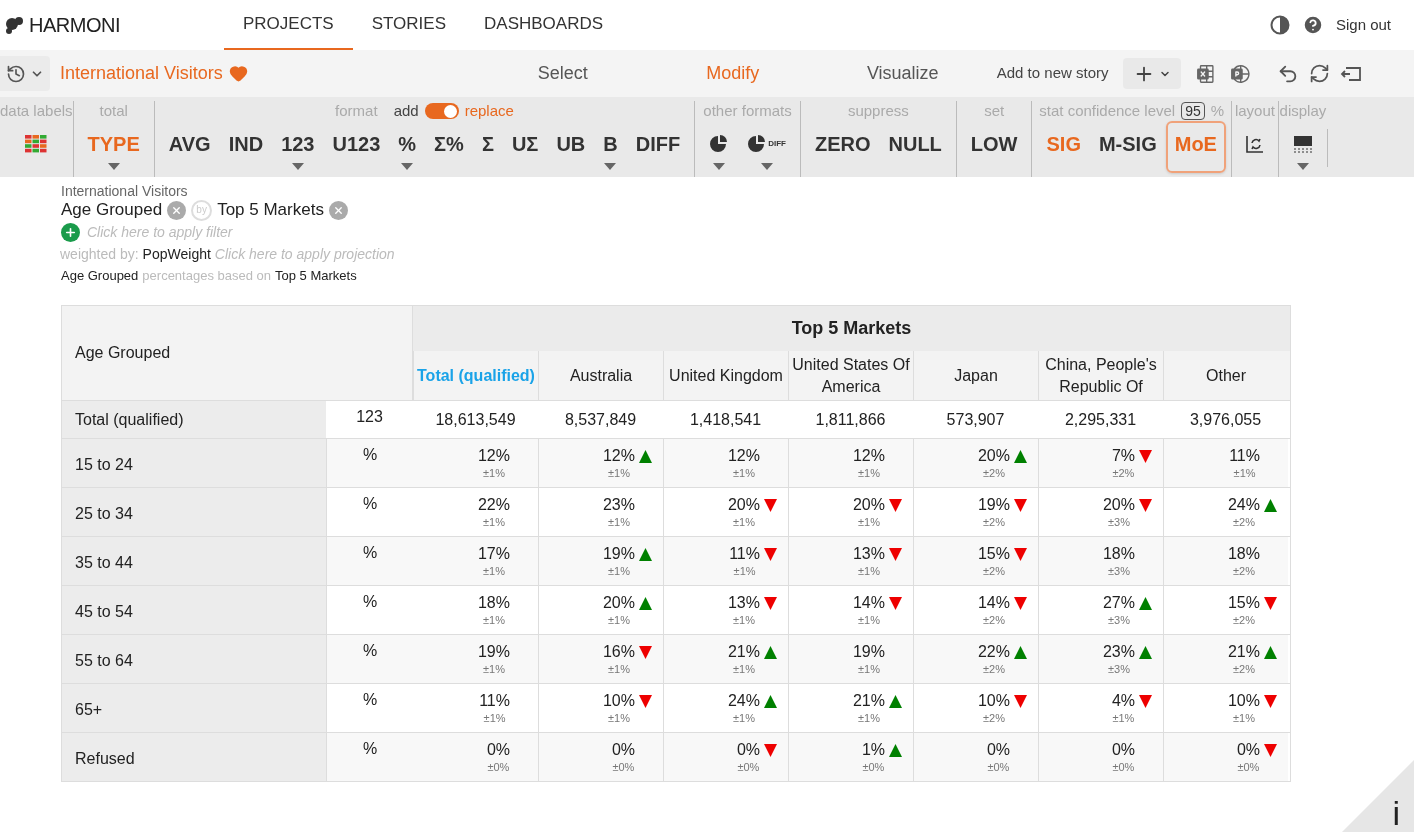  What do you see at coordinates (1119, 571) in the screenshot?
I see `margin-of-error: ±3%` at bounding box center [1119, 571].